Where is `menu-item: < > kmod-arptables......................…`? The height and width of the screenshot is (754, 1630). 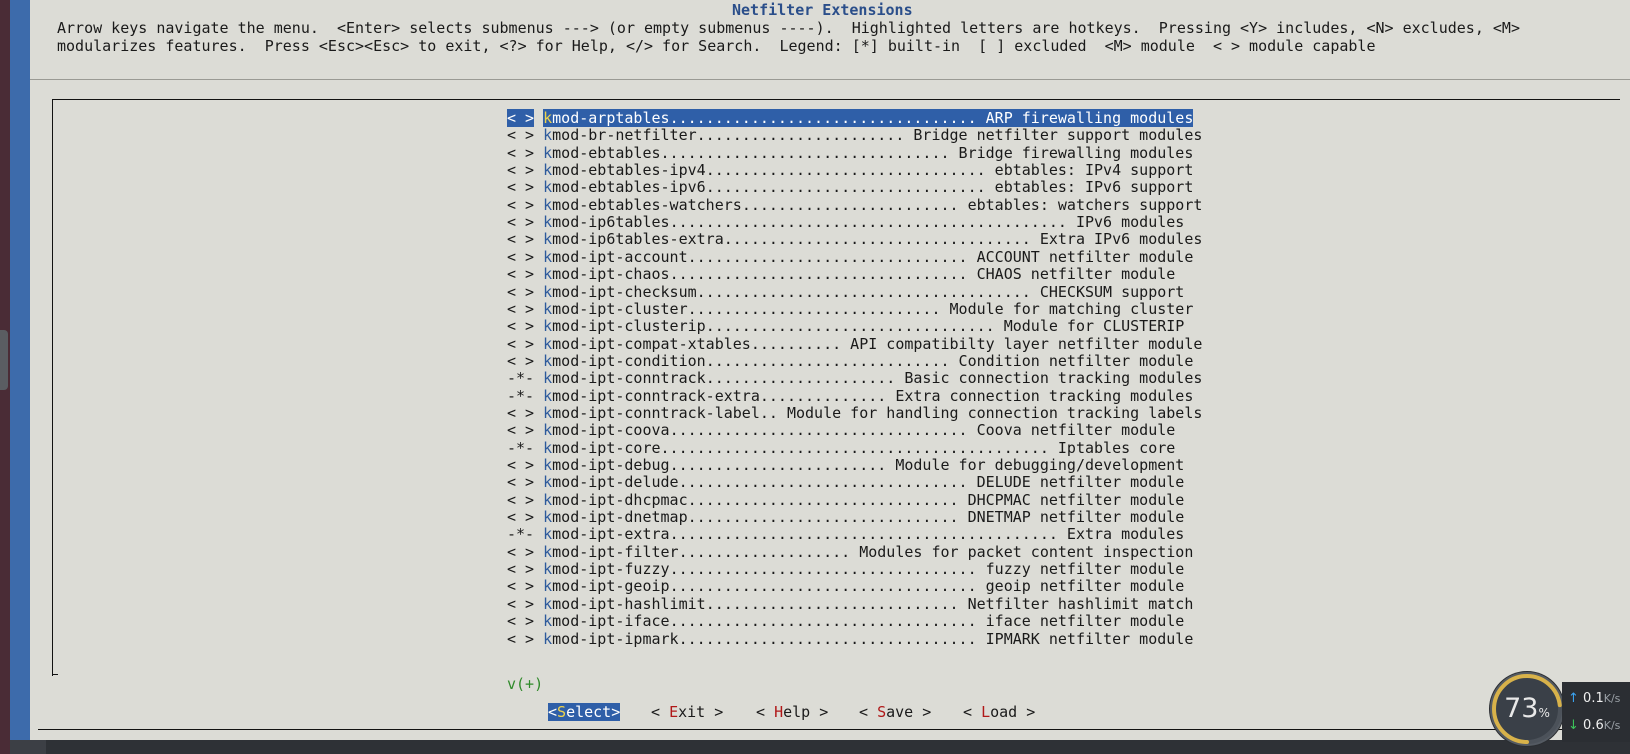
menu-item: < > kmod-arptables......................… is located at coordinates (850, 118).